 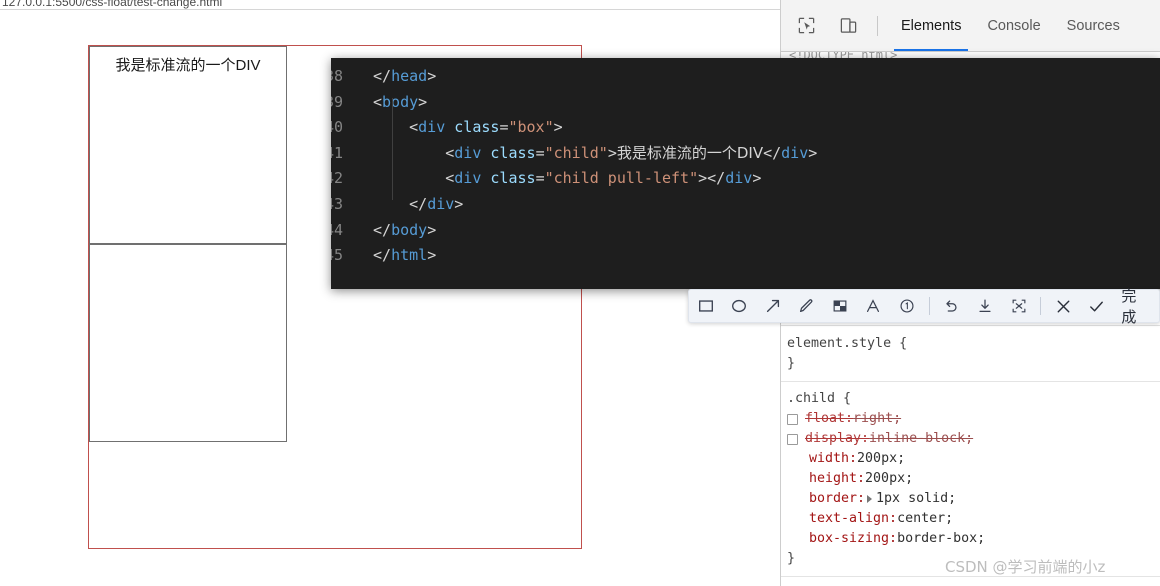 I want to click on toolbar-divider, so click(x=877, y=25).